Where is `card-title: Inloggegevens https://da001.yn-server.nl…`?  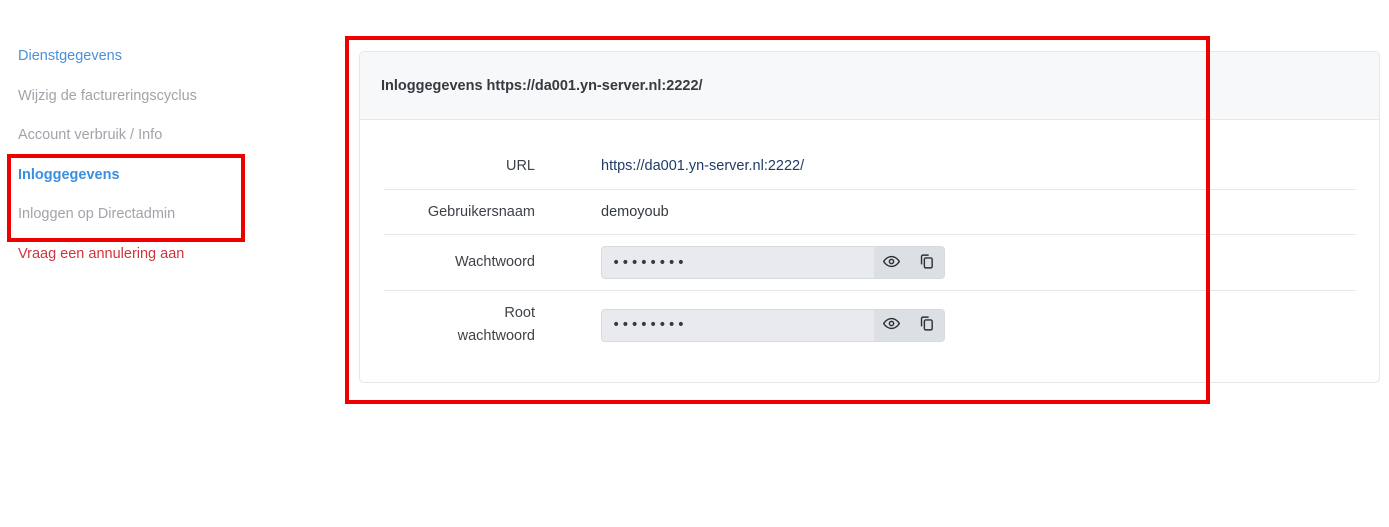 card-title: Inloggegevens https://da001.yn-server.nl… is located at coordinates (869, 86).